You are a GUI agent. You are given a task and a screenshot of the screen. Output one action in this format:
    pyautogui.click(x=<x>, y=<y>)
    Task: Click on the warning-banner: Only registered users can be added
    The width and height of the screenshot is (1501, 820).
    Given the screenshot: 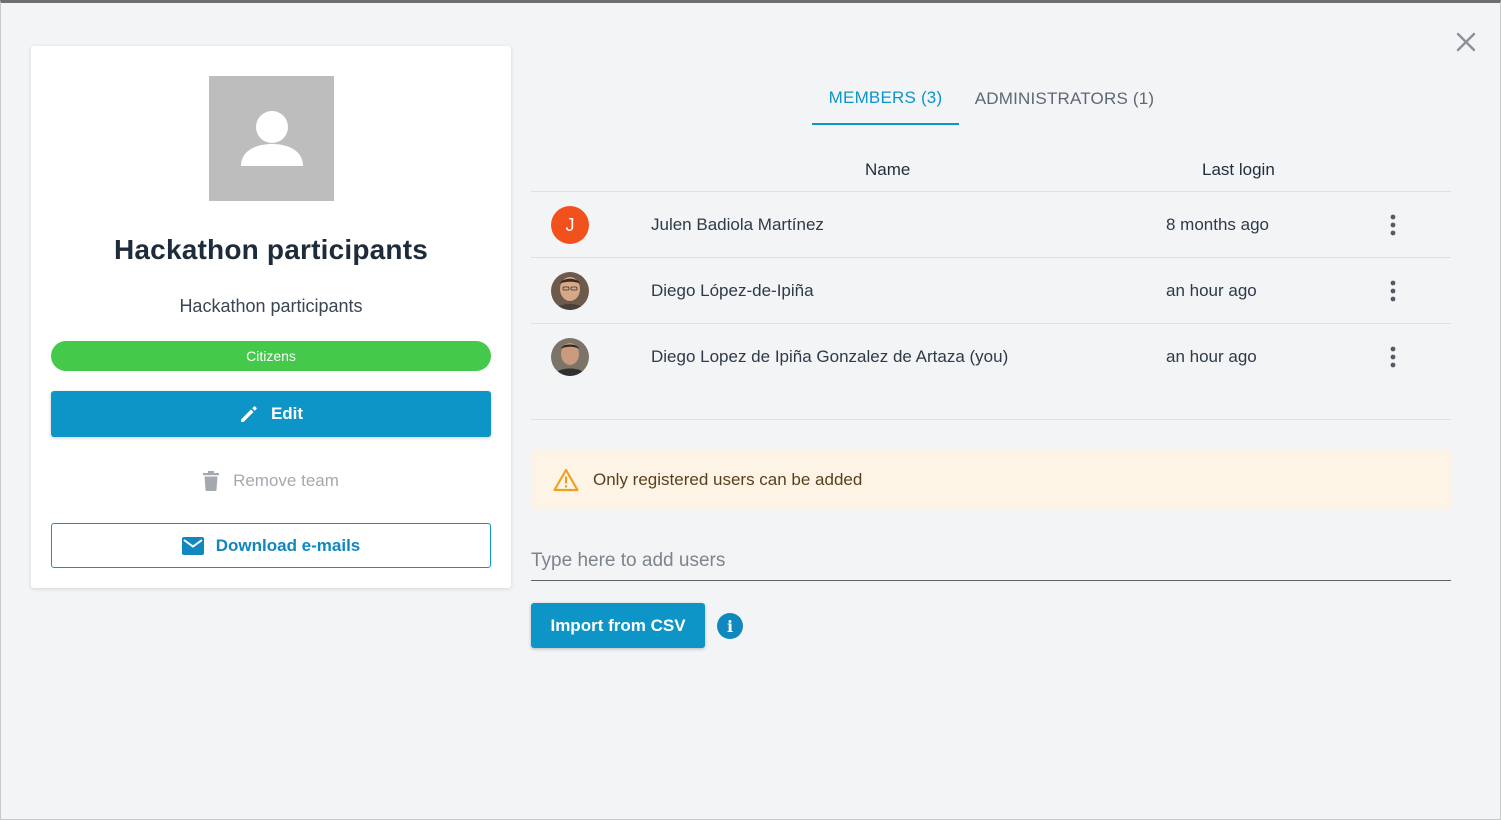 What is the action you would take?
    pyautogui.click(x=991, y=480)
    